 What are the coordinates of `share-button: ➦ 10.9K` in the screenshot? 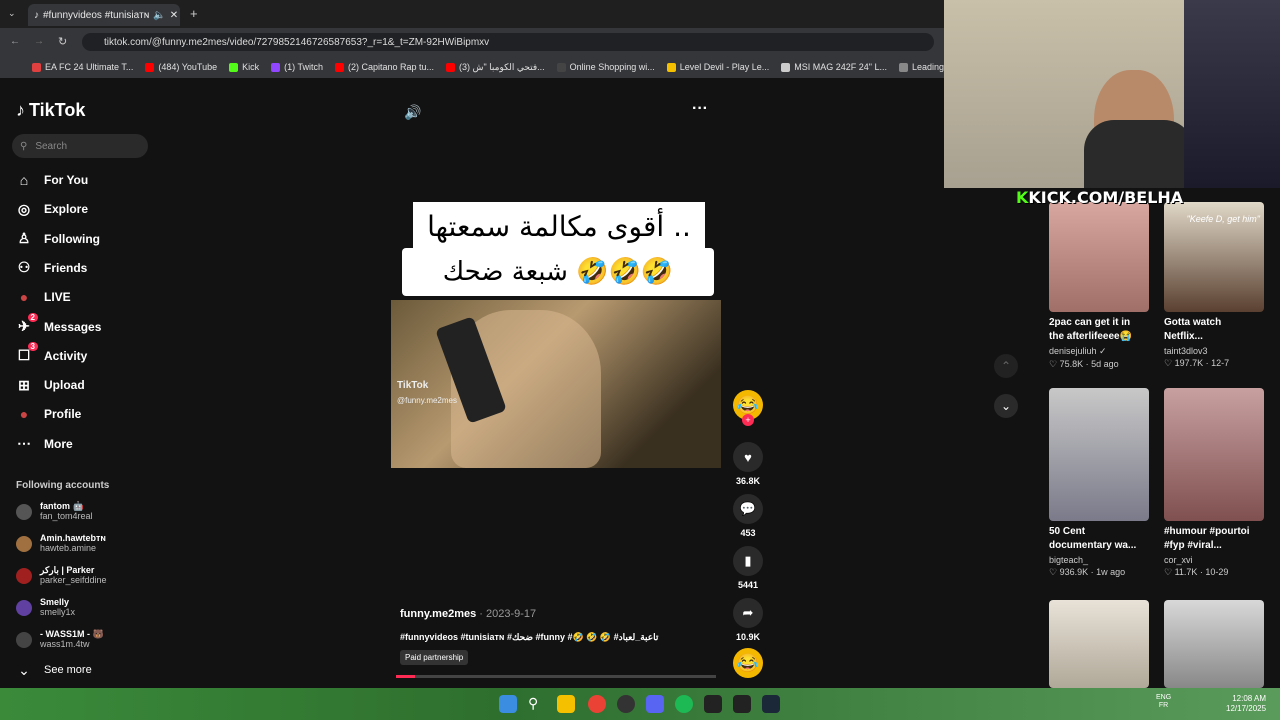 It's located at (748, 620).